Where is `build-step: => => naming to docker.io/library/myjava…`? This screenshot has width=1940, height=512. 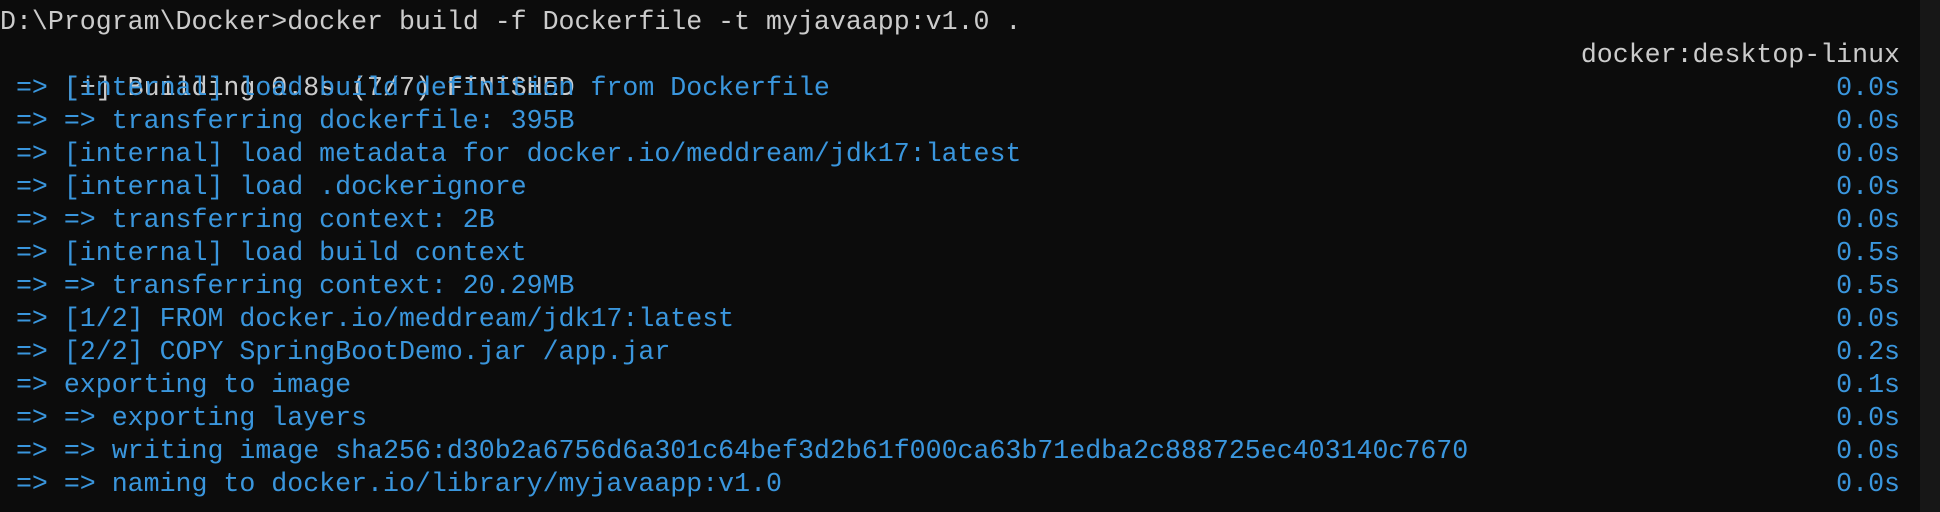
build-step: => => naming to docker.io/library/myjava… is located at coordinates (950, 484).